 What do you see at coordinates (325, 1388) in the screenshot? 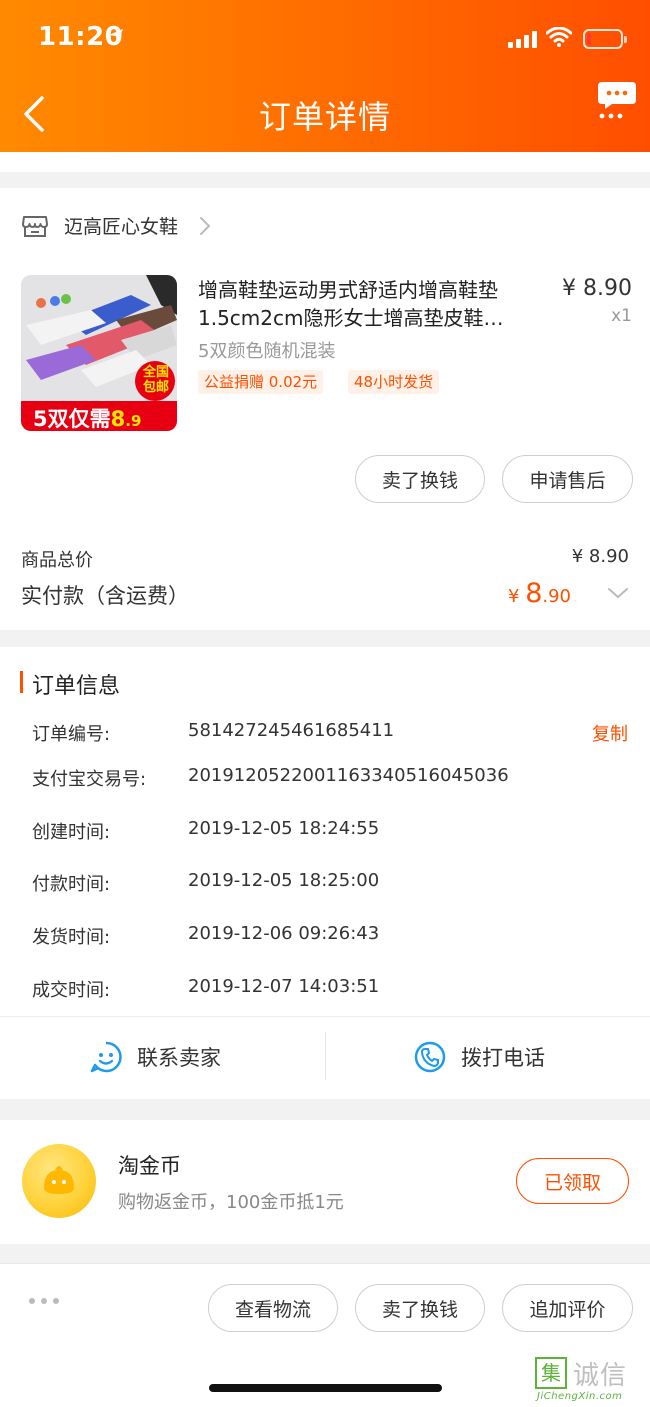
I see `home-indicator` at bounding box center [325, 1388].